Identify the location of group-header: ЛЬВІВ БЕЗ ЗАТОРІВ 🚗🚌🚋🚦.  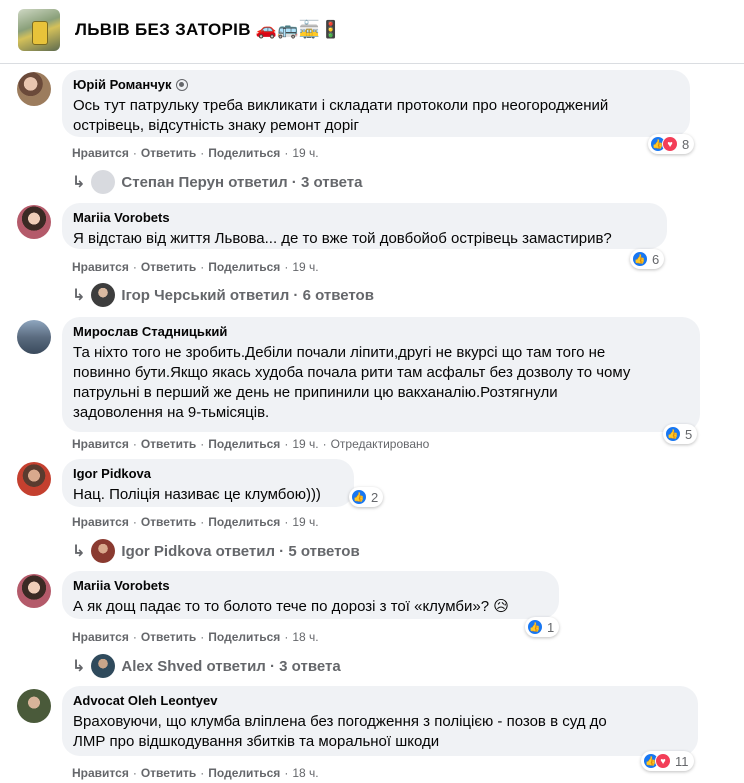
(372, 32).